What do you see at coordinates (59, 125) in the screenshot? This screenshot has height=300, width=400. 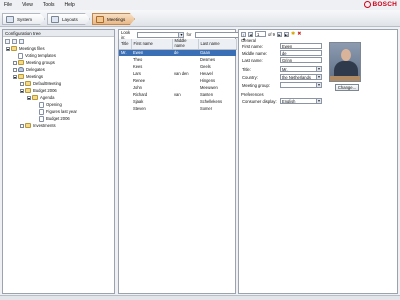 I see `tree-item: Investments` at bounding box center [59, 125].